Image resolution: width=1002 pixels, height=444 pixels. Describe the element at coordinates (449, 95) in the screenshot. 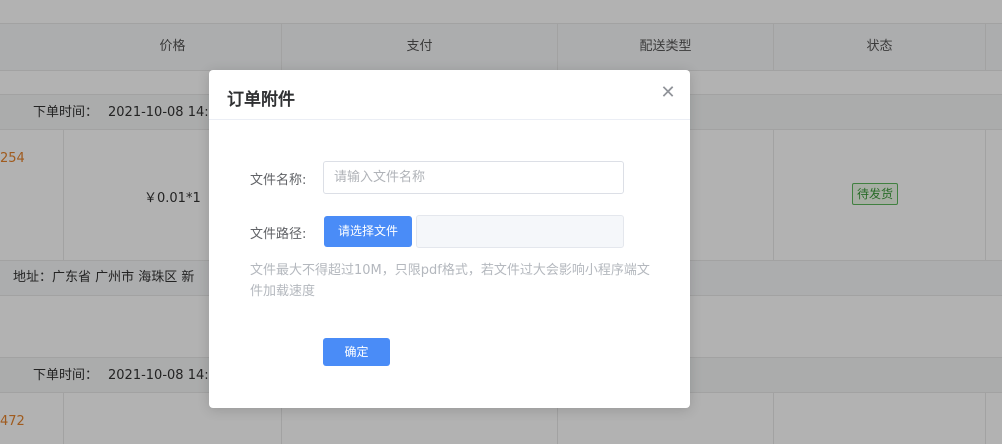

I see `dialog-header: 订单附件 ✕` at that location.